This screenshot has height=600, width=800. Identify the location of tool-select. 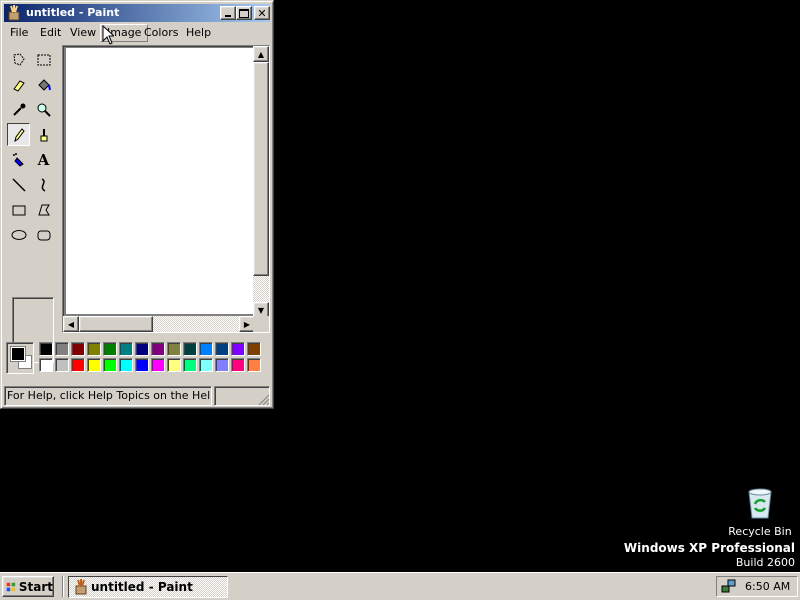
(43, 59).